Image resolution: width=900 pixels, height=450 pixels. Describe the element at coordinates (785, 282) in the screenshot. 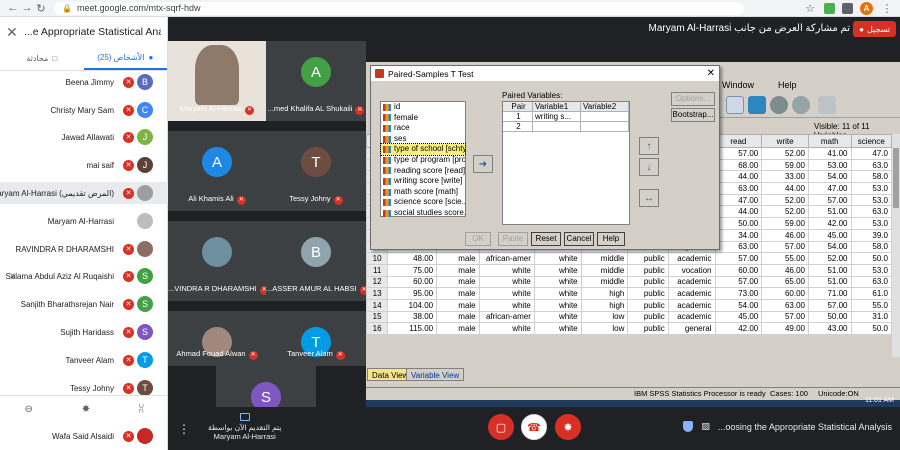

I see `data-cell: 65.00` at that location.